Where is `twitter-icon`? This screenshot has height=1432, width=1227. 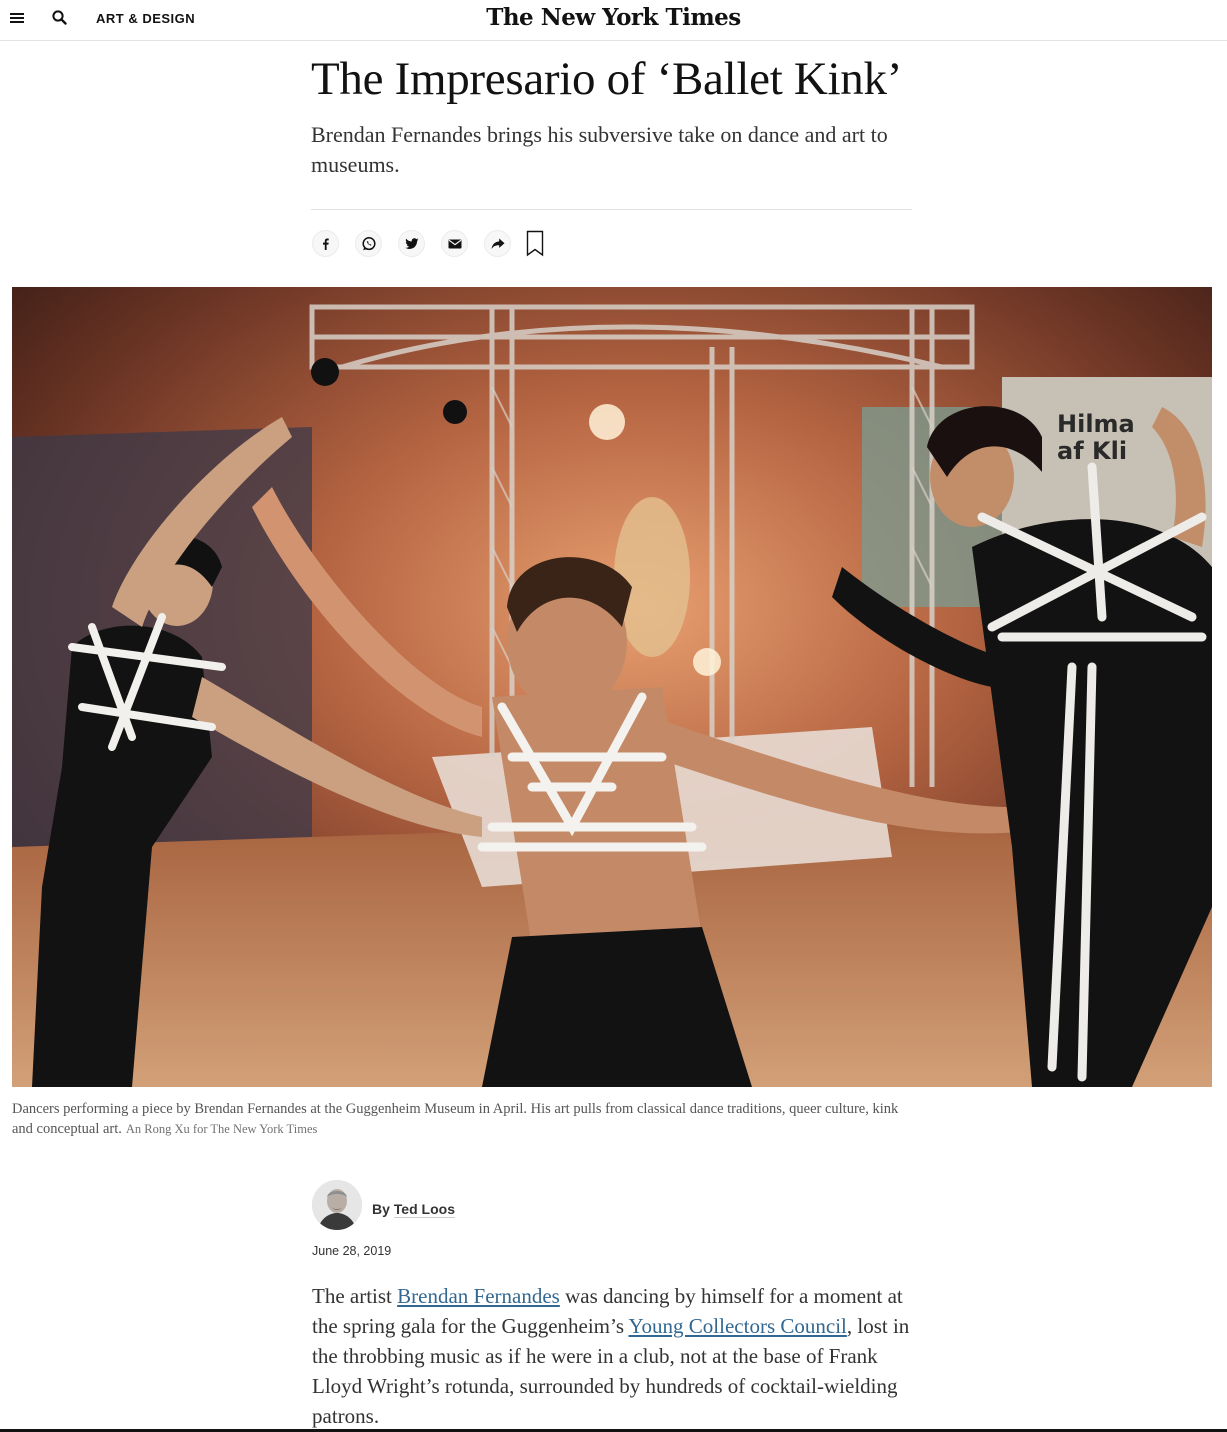 twitter-icon is located at coordinates (411, 243).